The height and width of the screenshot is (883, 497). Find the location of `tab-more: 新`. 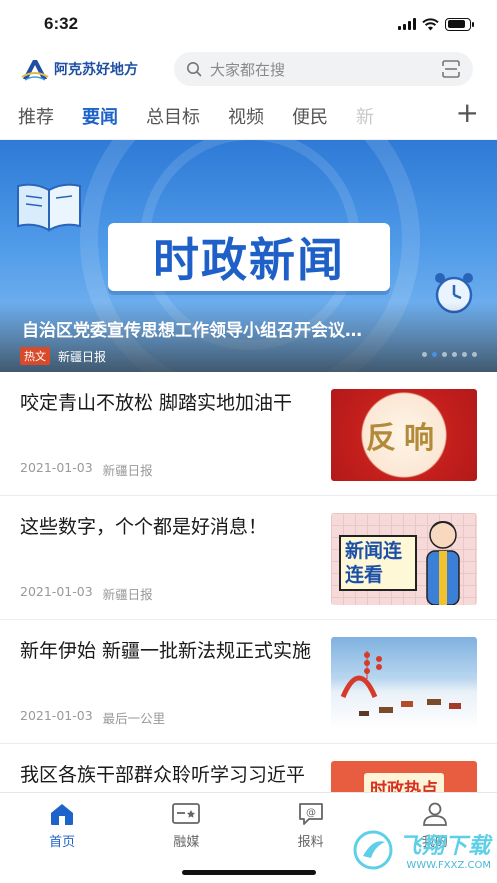

tab-more: 新 is located at coordinates (365, 115).